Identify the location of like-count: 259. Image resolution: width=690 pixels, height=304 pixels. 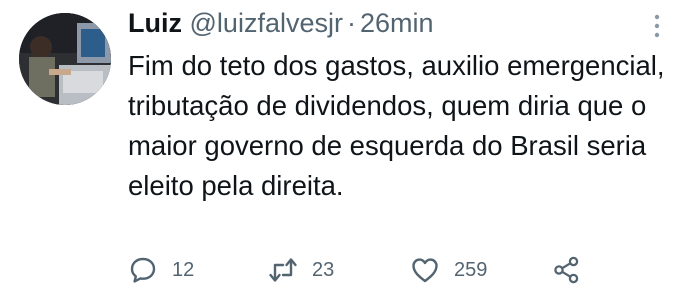
(471, 269).